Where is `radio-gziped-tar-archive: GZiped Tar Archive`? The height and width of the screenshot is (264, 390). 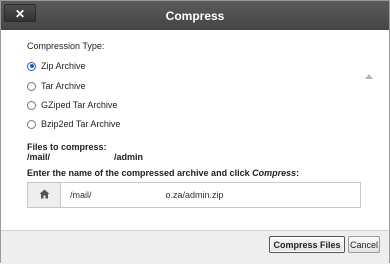
radio-gziped-tar-archive: GZiped Tar Archive is located at coordinates (72, 105).